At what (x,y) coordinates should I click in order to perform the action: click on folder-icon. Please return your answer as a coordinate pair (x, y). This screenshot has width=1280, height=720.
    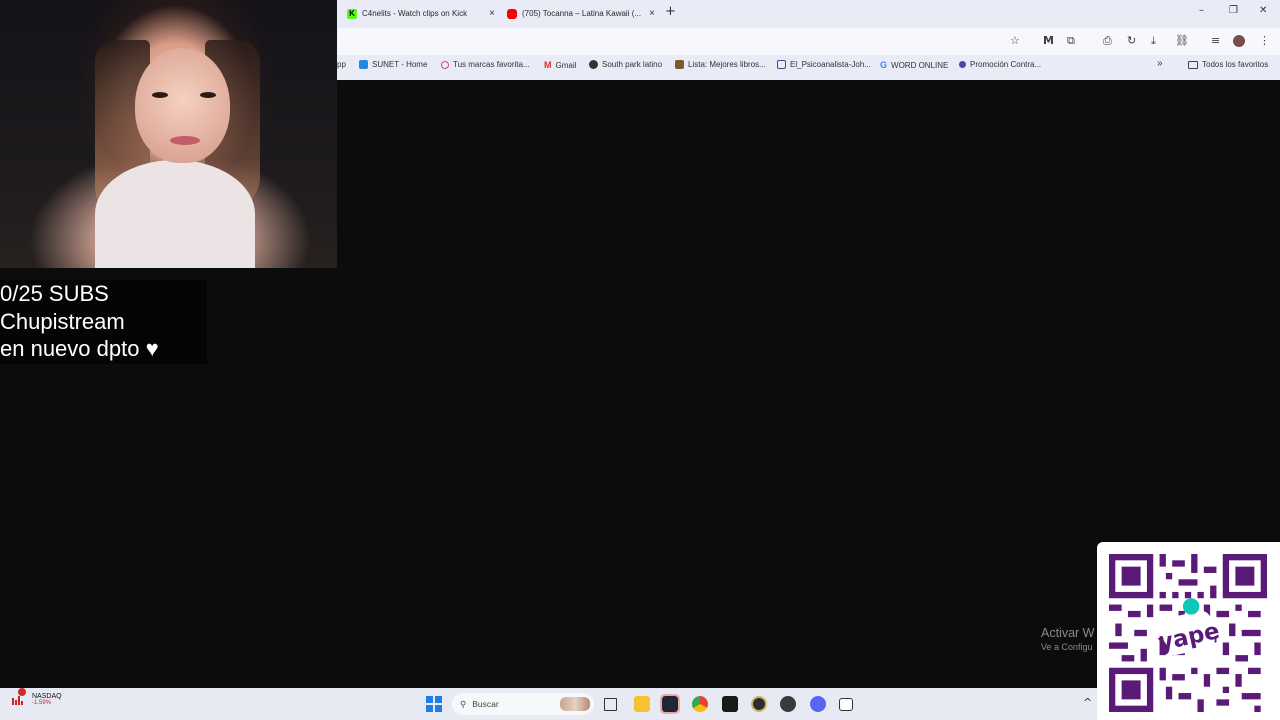
    Looking at the image, I should click on (1193, 64).